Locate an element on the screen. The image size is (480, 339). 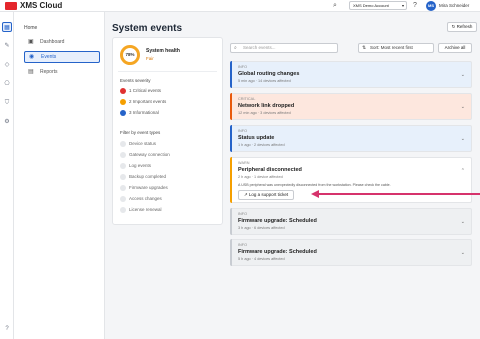
health-status: Fair is located at coordinates (150, 58).